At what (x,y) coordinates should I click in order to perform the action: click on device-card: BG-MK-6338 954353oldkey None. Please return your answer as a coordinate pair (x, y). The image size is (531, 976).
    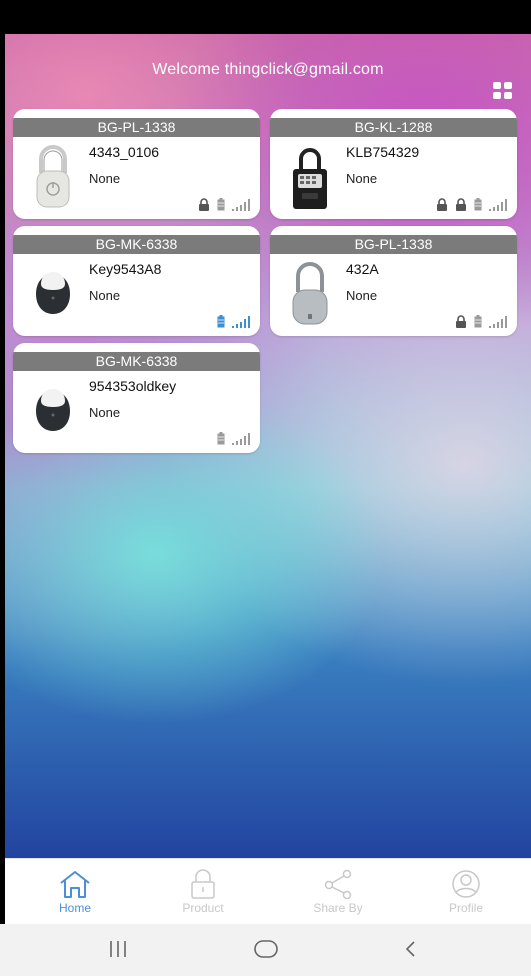
    Looking at the image, I should click on (136, 398).